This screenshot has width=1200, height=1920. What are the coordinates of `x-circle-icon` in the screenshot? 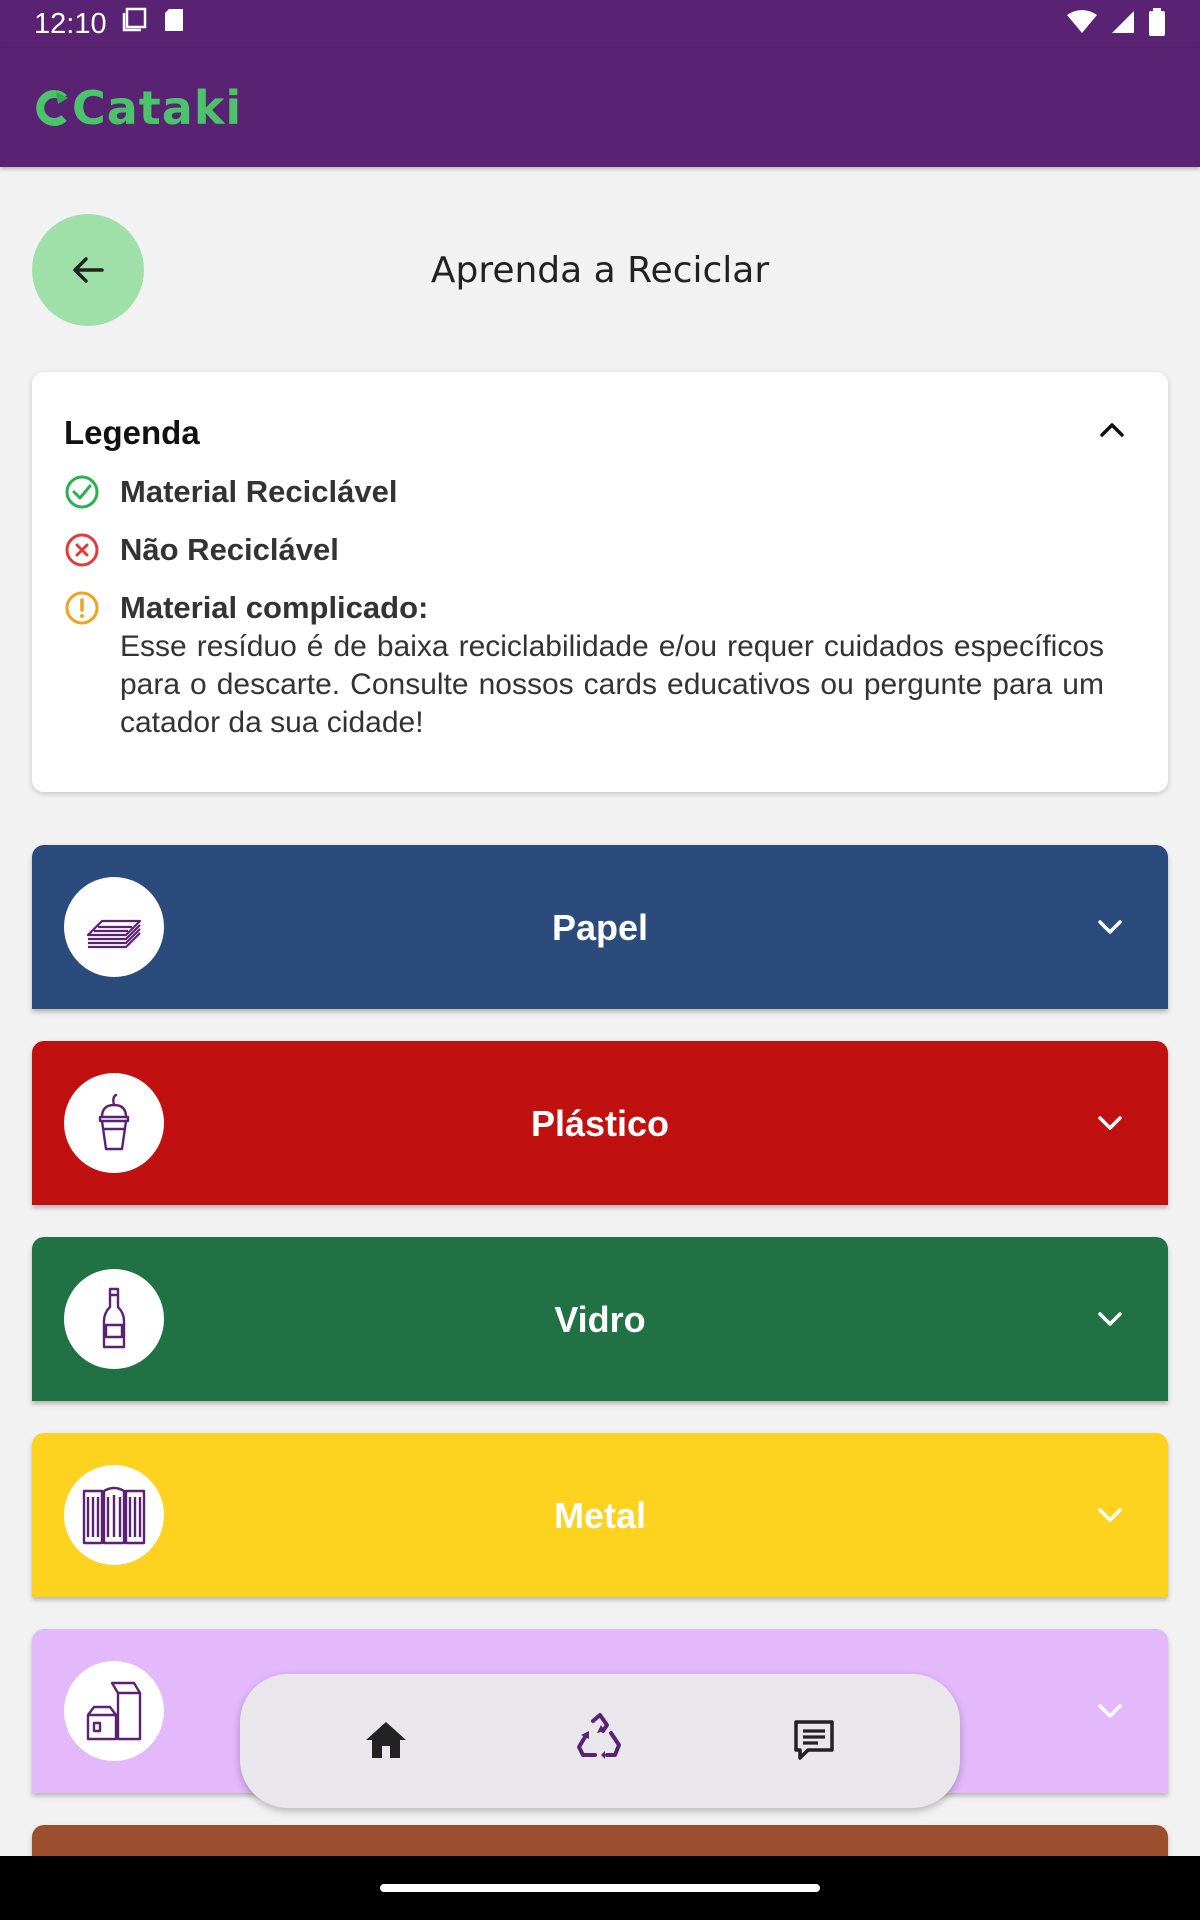 It's located at (82, 550).